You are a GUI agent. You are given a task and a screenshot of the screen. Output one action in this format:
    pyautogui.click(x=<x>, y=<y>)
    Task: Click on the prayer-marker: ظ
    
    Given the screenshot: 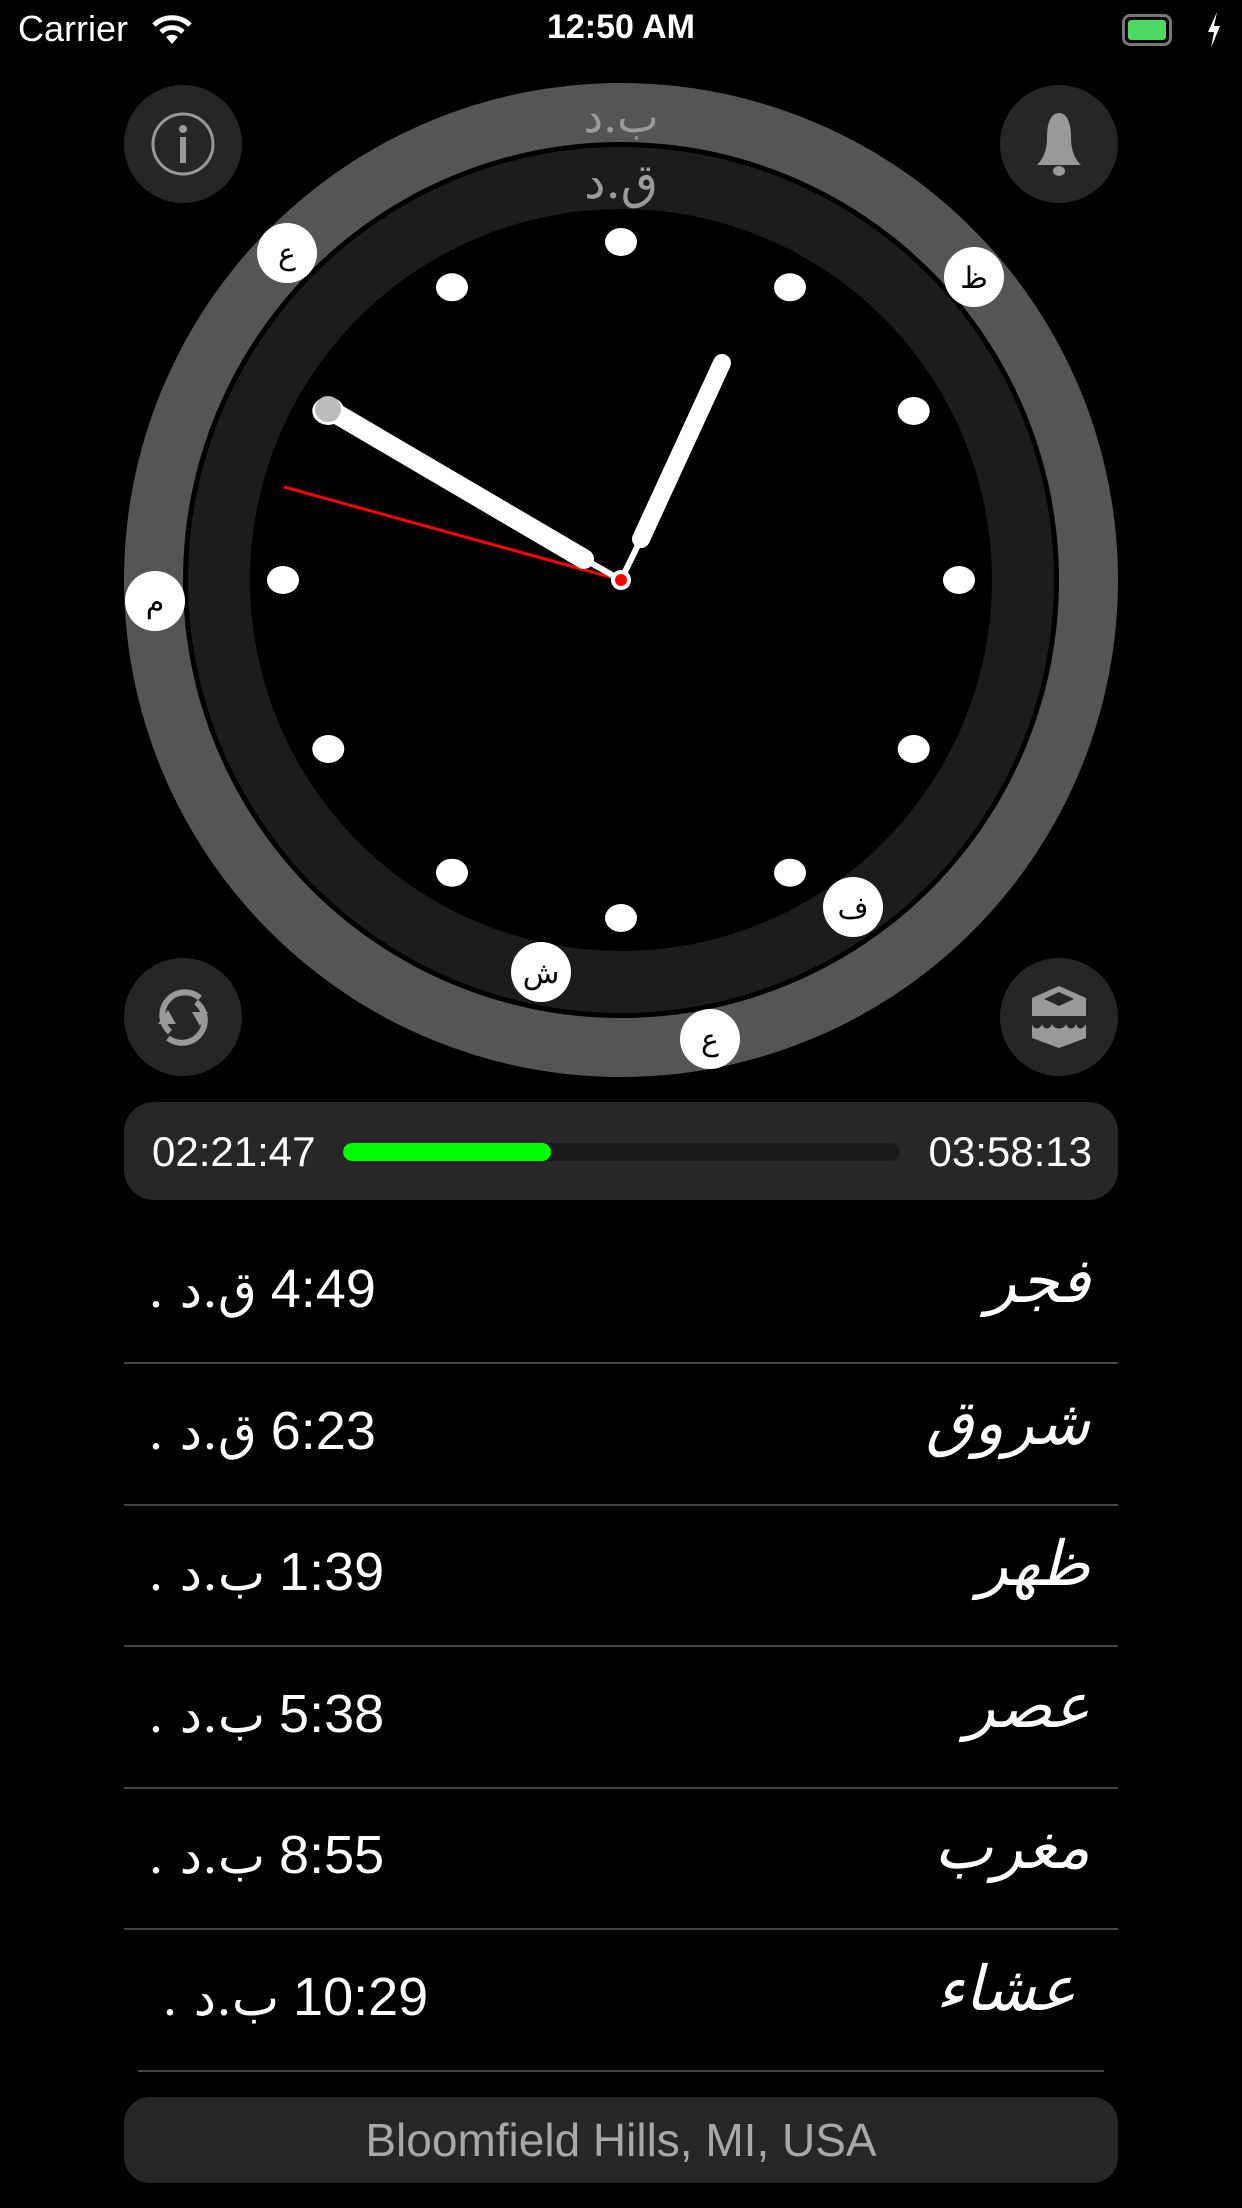 What is the action you would take?
    pyautogui.click(x=974, y=277)
    